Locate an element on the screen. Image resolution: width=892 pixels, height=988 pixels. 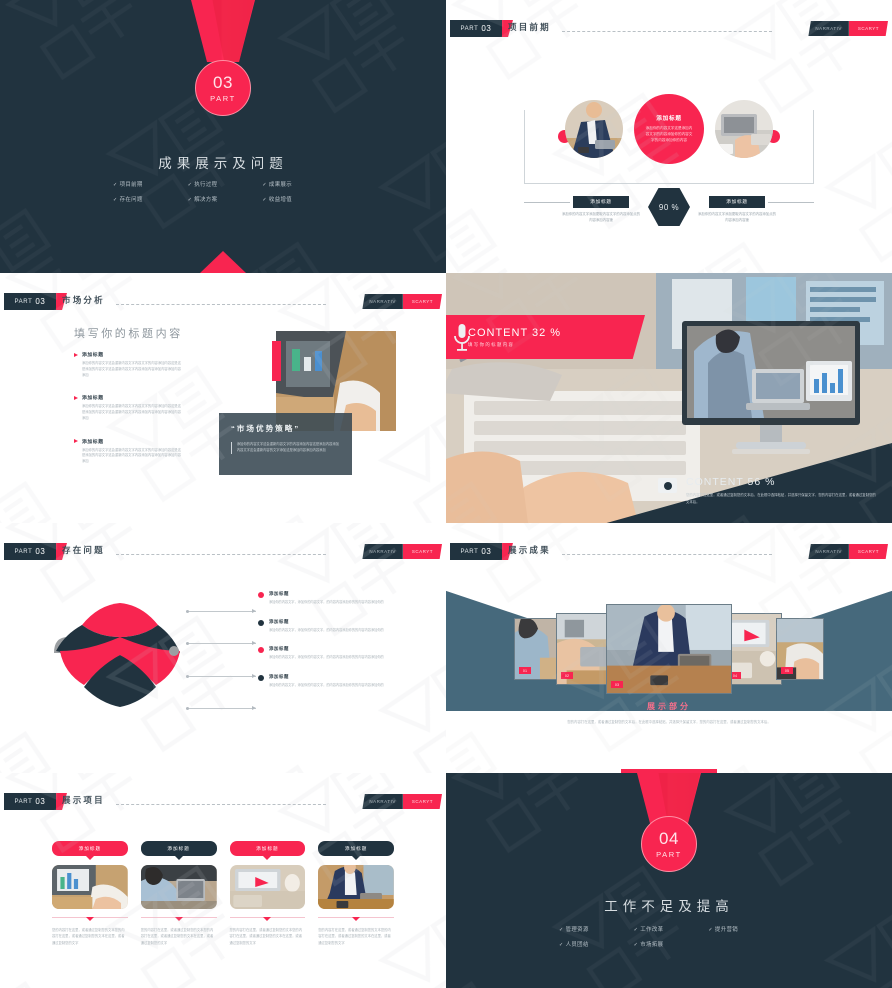
hub-tag-right: 添加标题 is located at coordinates (737, 202).